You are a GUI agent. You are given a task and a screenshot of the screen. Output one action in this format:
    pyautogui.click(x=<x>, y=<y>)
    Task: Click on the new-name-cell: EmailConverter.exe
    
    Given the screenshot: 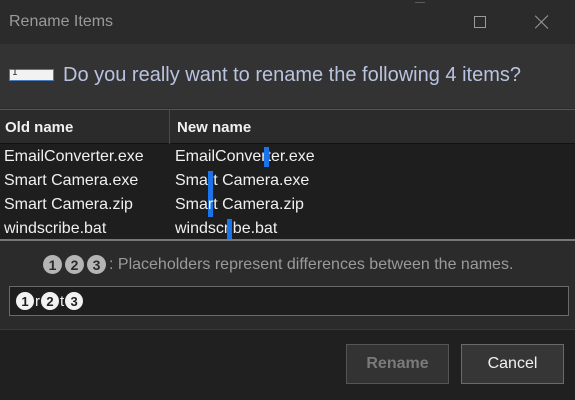 What is the action you would take?
    pyautogui.click(x=245, y=156)
    